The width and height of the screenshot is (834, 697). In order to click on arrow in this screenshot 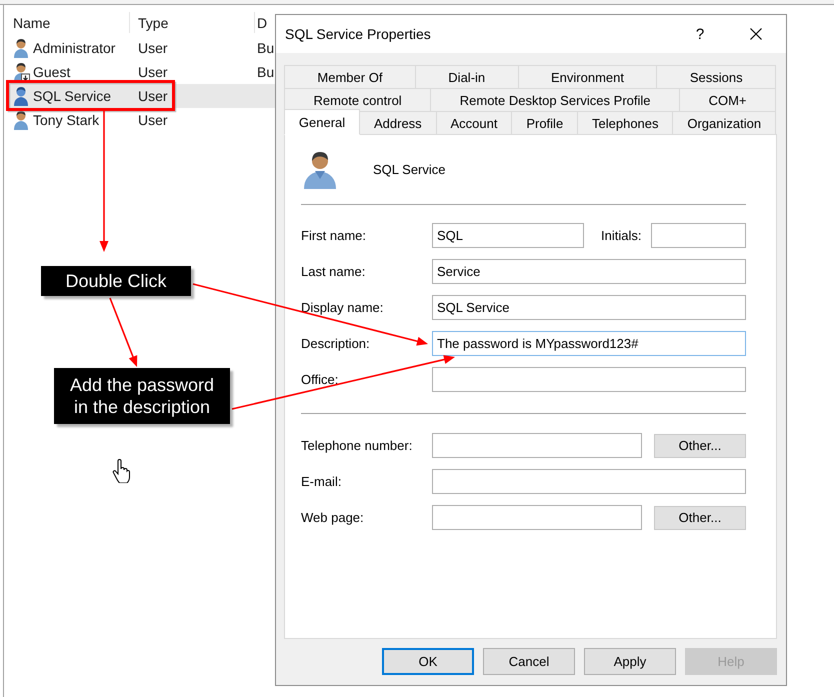, I will do `click(123, 332)`.